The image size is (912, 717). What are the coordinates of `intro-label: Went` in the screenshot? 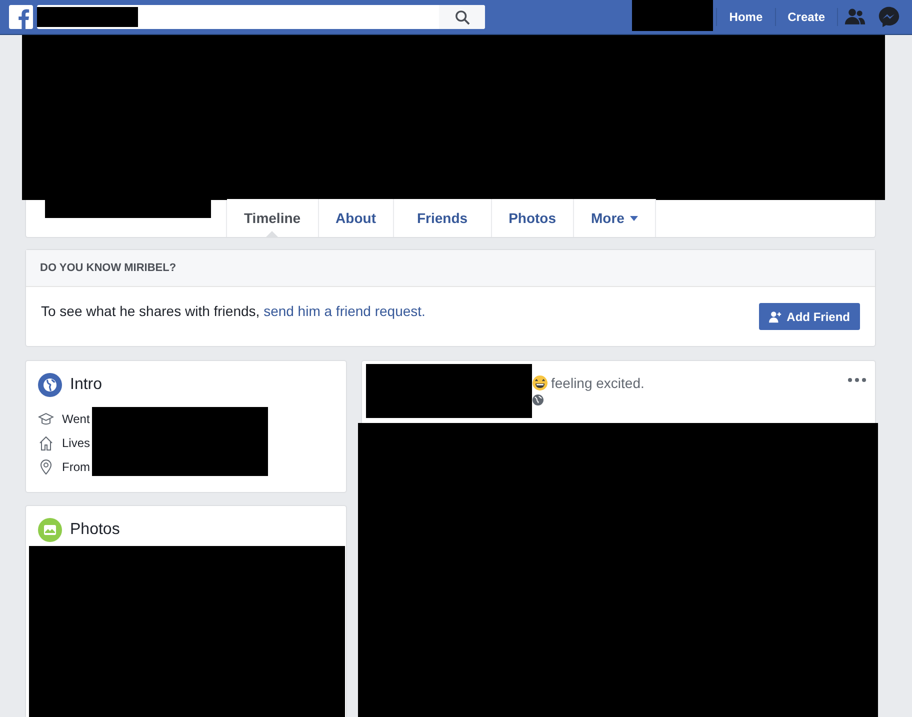 It's located at (76, 419).